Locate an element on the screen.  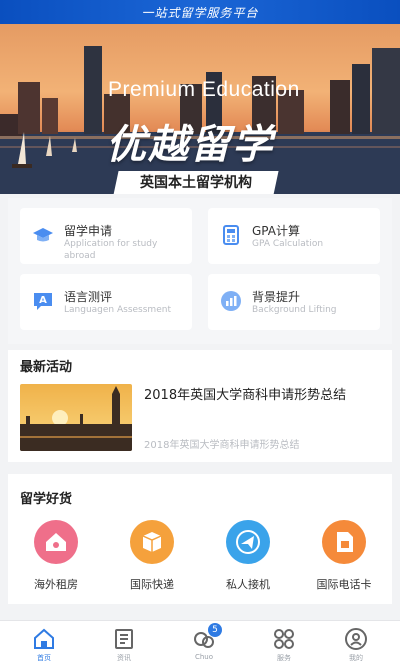
service-subtitle: Application for study abroad is located at coordinates (111, 250).